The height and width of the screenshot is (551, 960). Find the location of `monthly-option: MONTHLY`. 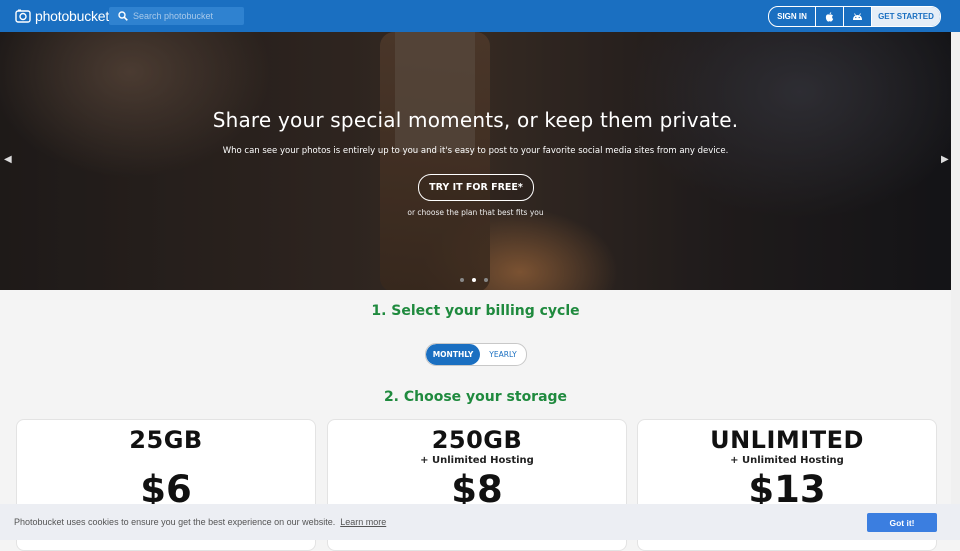

monthly-option: MONTHLY is located at coordinates (453, 354).